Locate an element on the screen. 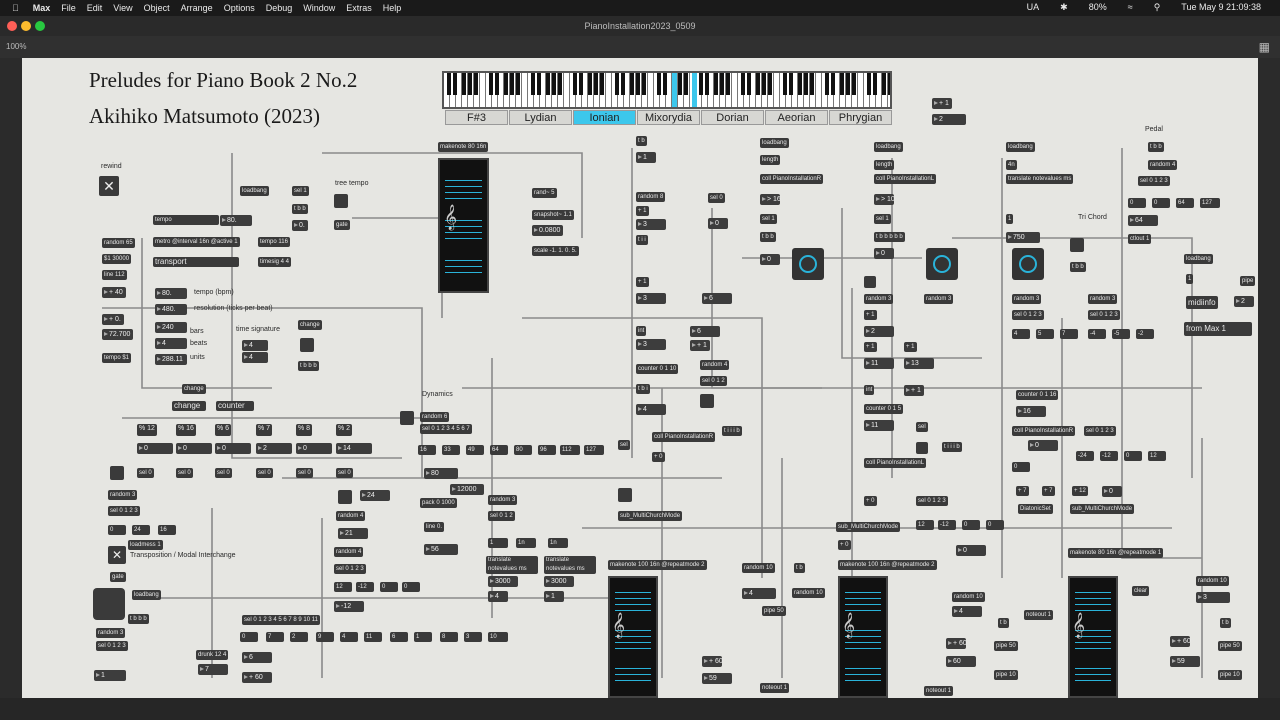  fourn-d: 4n is located at coordinates (1011, 165).